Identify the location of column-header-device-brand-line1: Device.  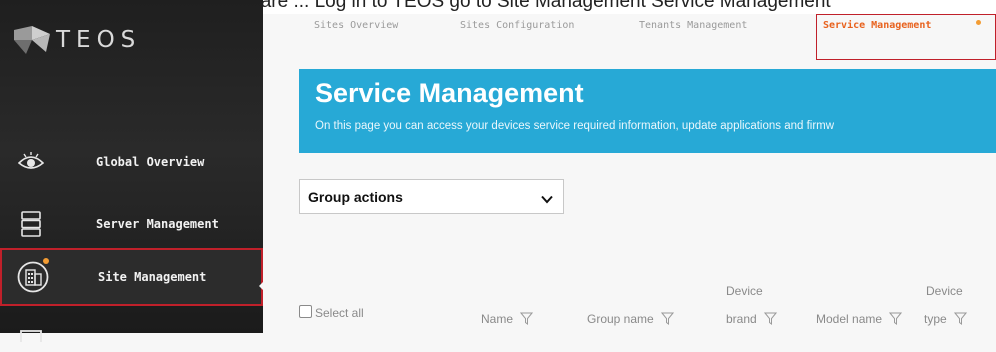
(744, 291).